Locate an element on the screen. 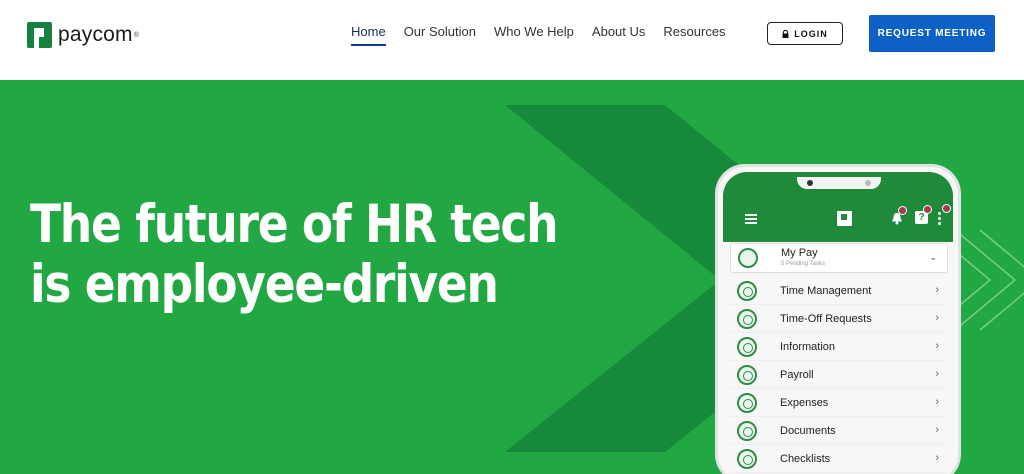 The width and height of the screenshot is (1024, 474). paycom-logo-icon is located at coordinates (39, 35).